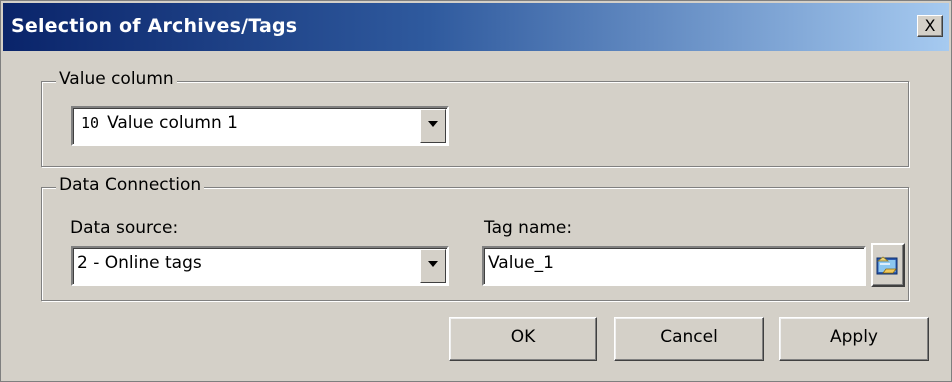 The width and height of the screenshot is (952, 382). Describe the element at coordinates (124, 228) in the screenshot. I see `data-source-label: Data source:` at that location.